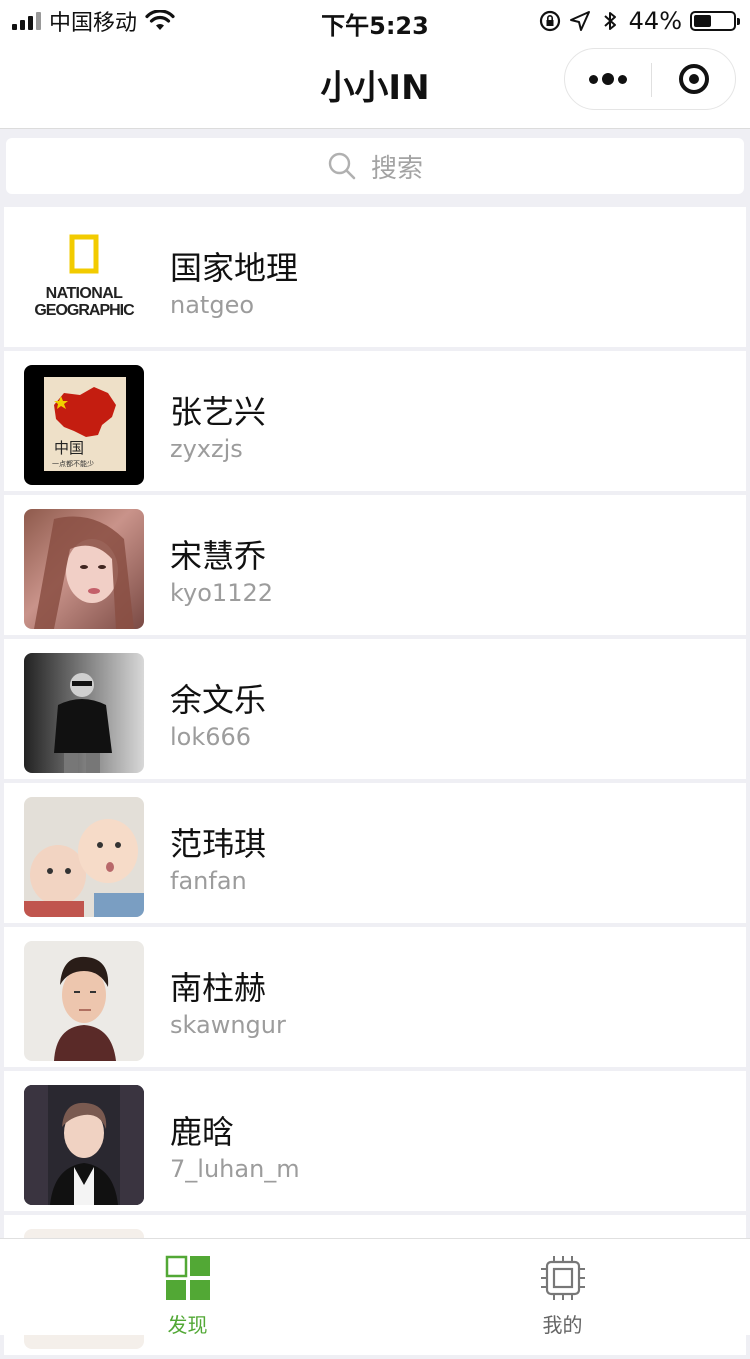 The height and width of the screenshot is (1359, 750). What do you see at coordinates (375, 277) in the screenshot?
I see `list-item: NATIONAL GEOGRAPHIC 国家地理 natgeo` at bounding box center [375, 277].